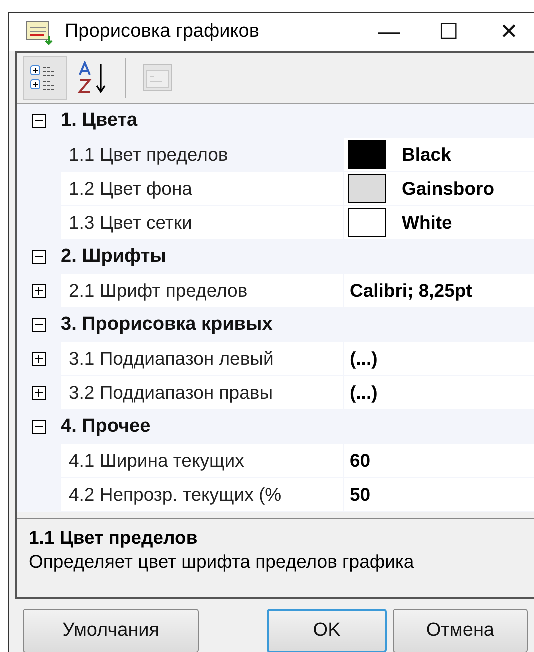 Image resolution: width=534 pixels, height=652 pixels. Describe the element at coordinates (327, 630) in the screenshot. I see `dialog-button: OK` at that location.